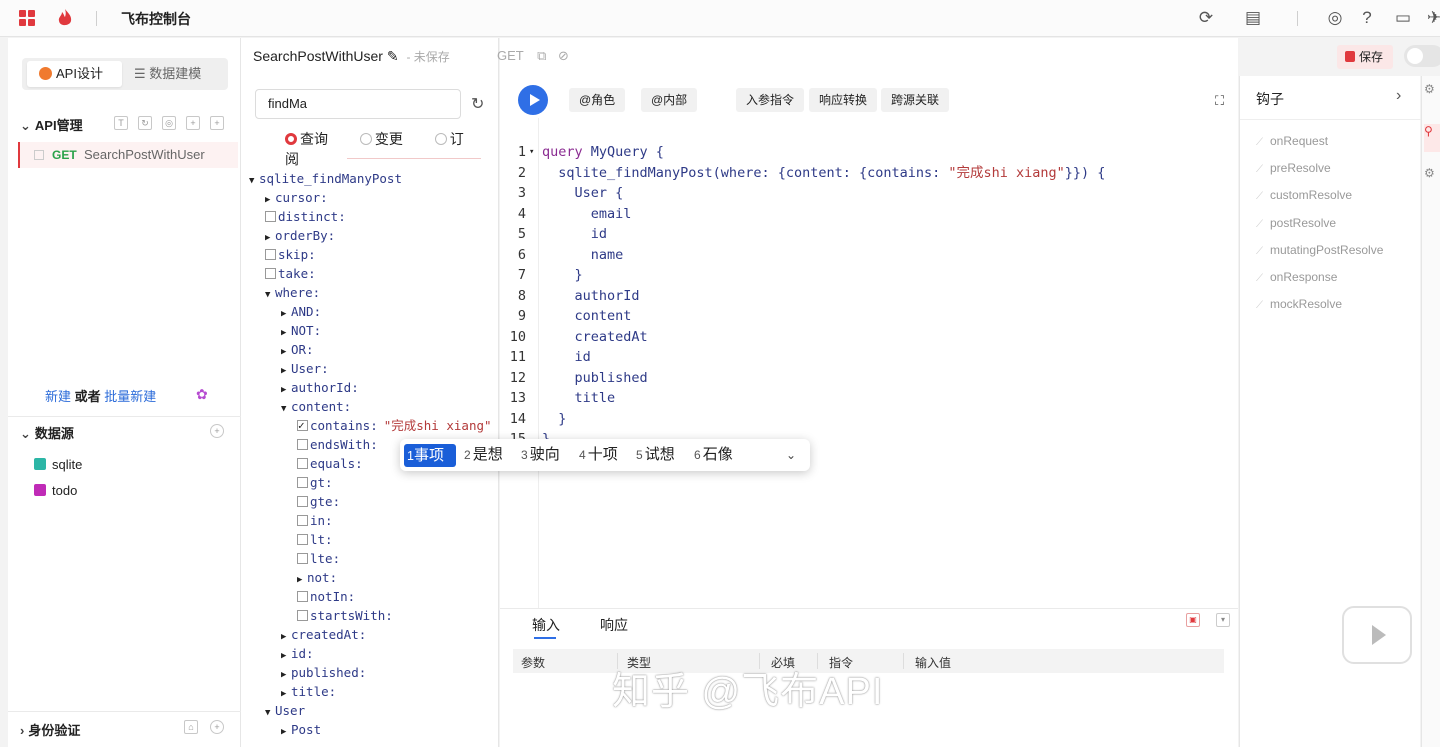  What do you see at coordinates (1432, 138) in the screenshot?
I see `rail-hook-icon: ⚲` at bounding box center [1432, 138].